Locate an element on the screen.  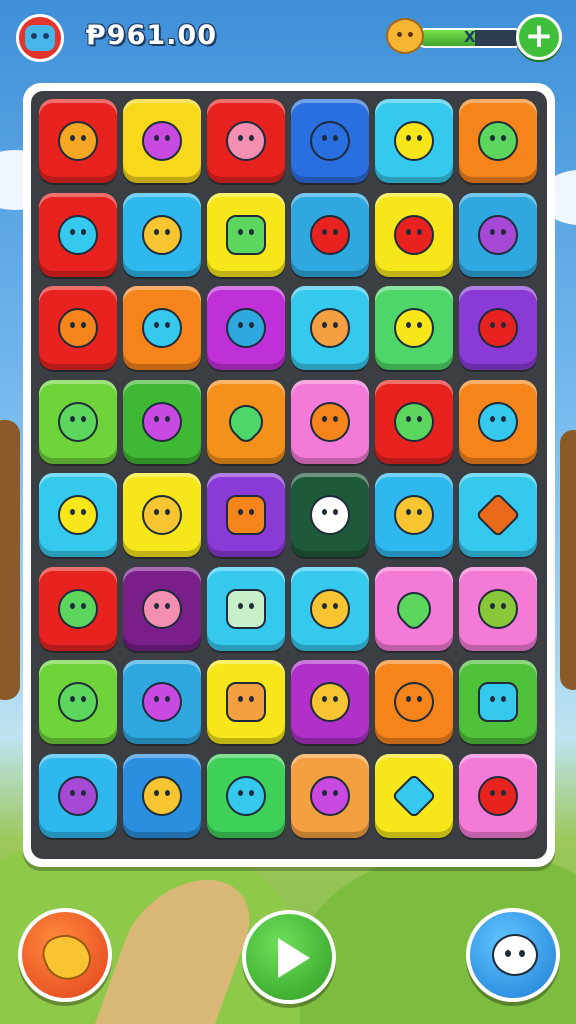
gem-boost-icon is located at coordinates (67, 957).